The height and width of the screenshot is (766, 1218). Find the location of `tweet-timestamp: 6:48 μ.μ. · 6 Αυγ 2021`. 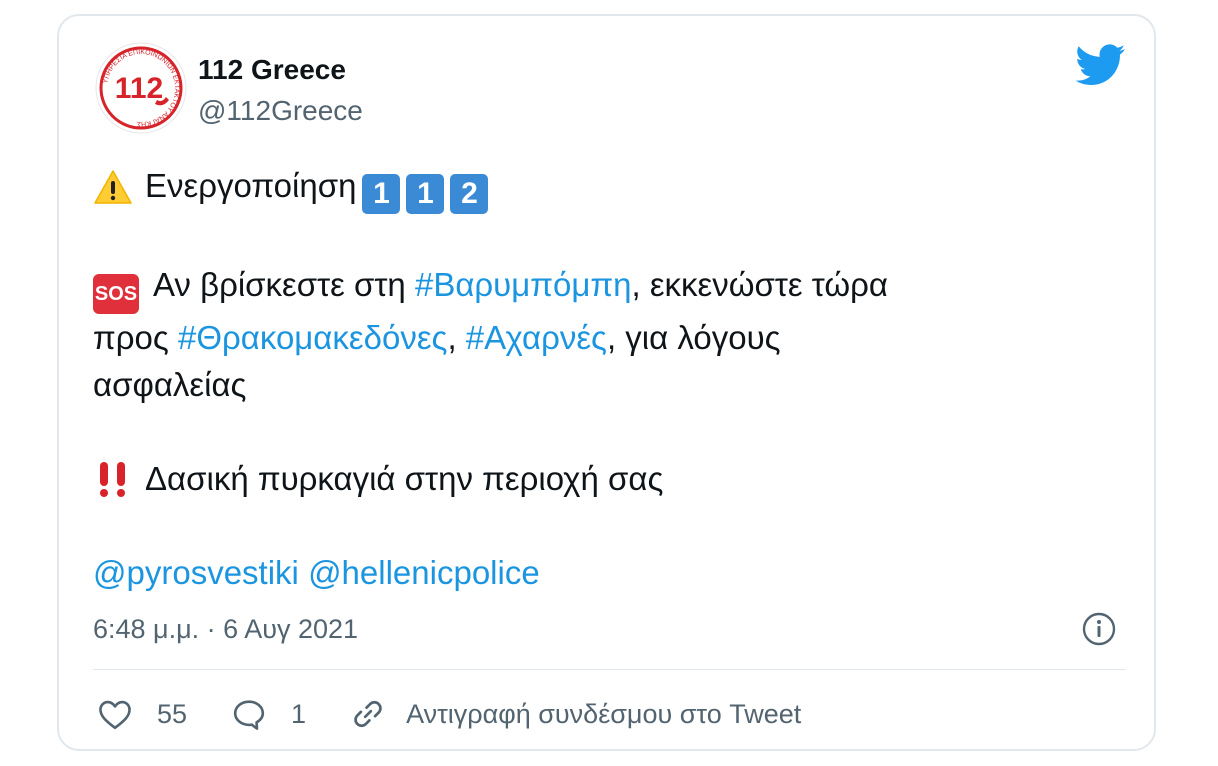

tweet-timestamp: 6:48 μ.μ. · 6 Αυγ 2021 is located at coordinates (225, 629).